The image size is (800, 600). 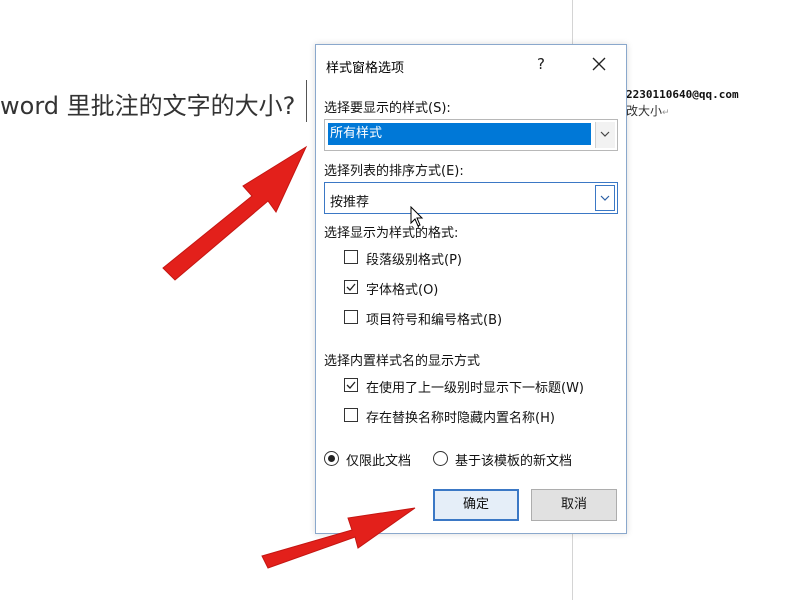 What do you see at coordinates (471, 198) in the screenshot?
I see `sort-order-select: 按推荐` at bounding box center [471, 198].